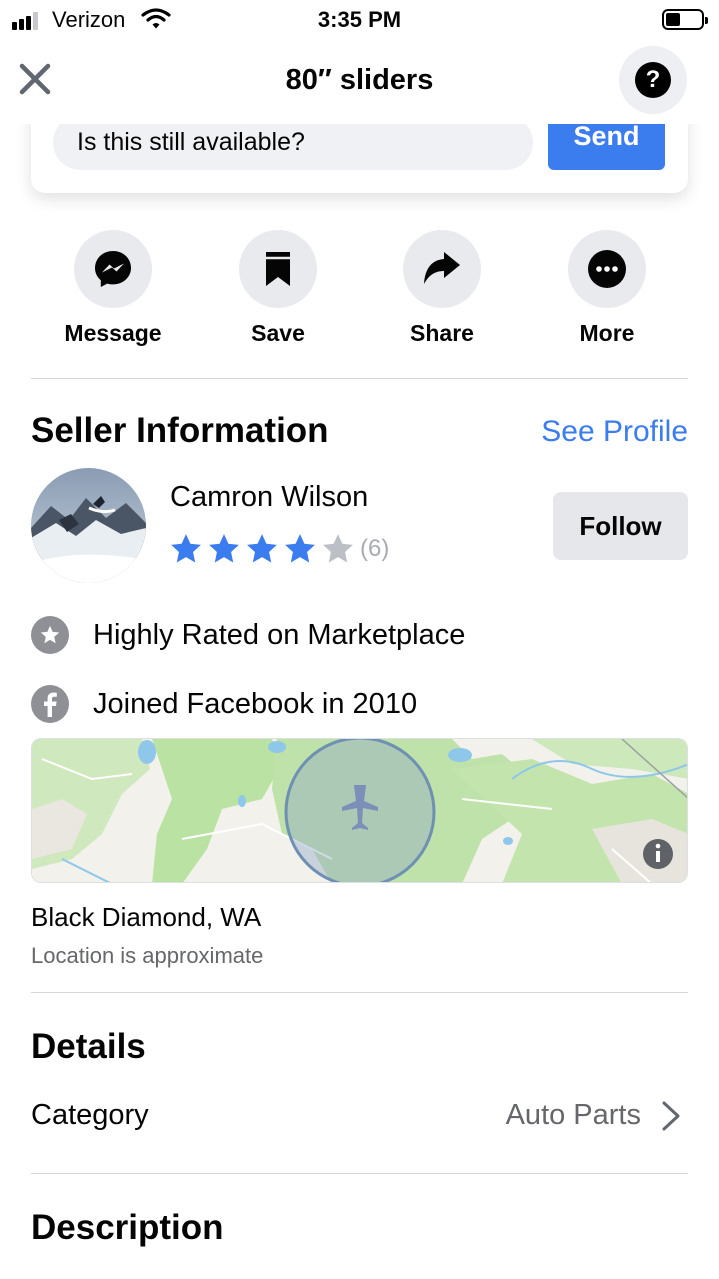 The image size is (719, 1279). I want to click on seller-avatar, so click(88, 525).